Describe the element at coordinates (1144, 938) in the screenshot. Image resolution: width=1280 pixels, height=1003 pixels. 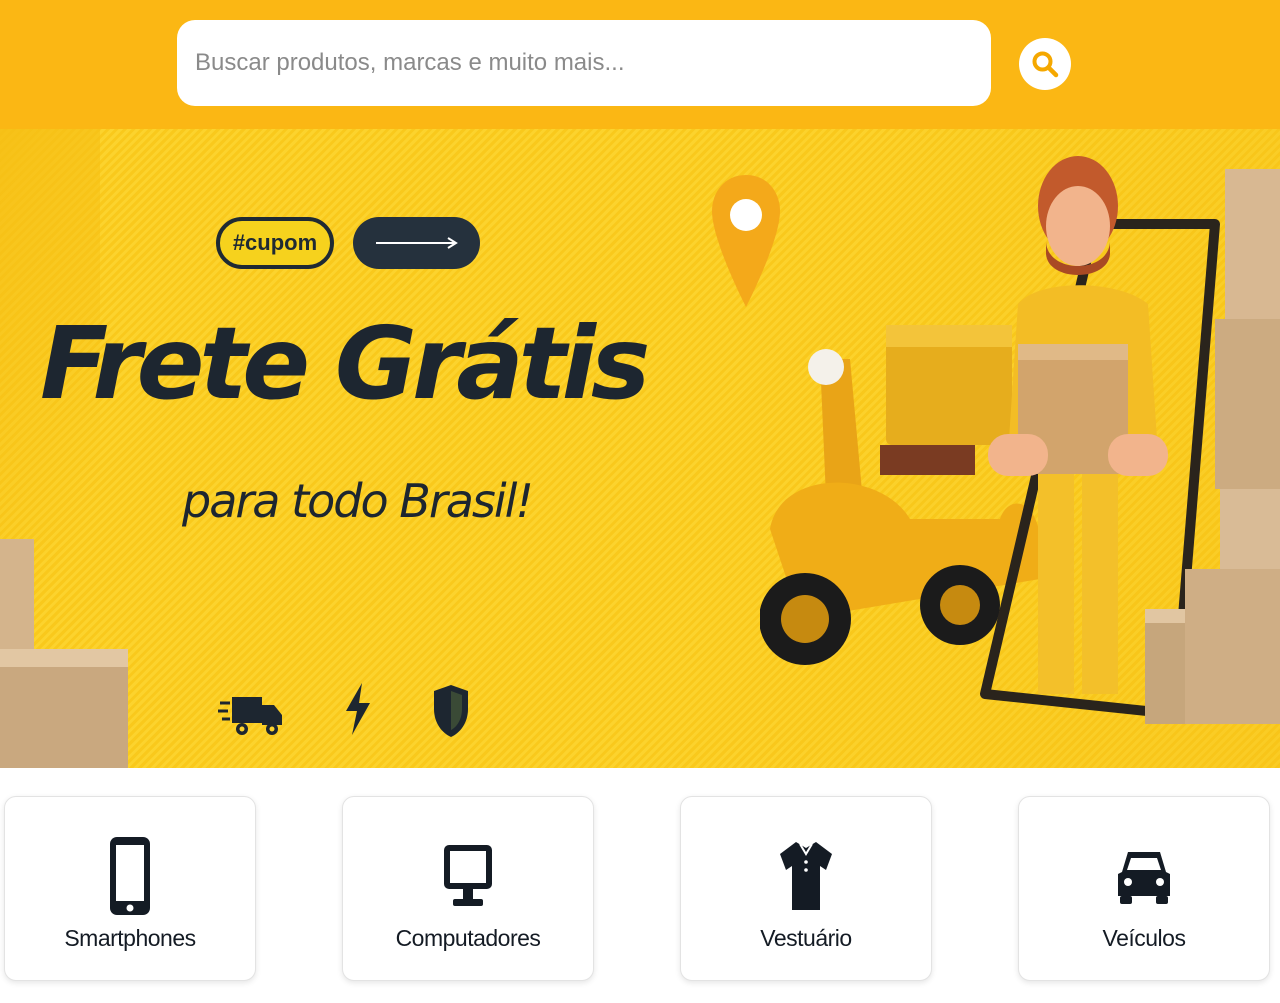
I see `category-label: Veículos` at that location.